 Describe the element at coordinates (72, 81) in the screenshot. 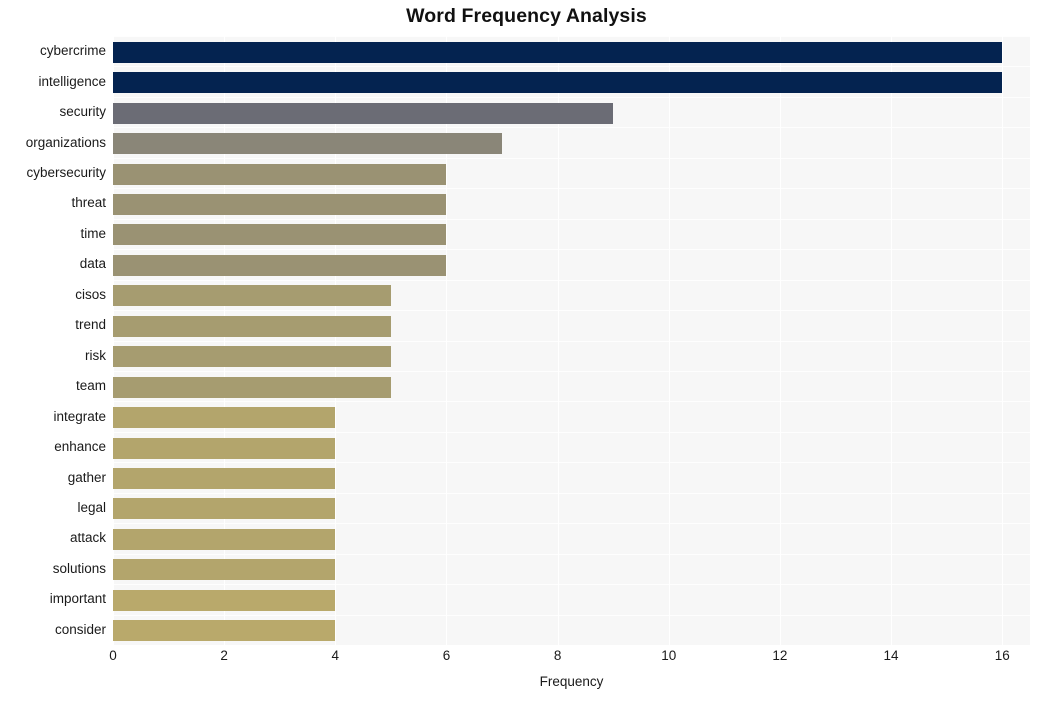

I see `y-axis-tick-label: intelligence` at that location.